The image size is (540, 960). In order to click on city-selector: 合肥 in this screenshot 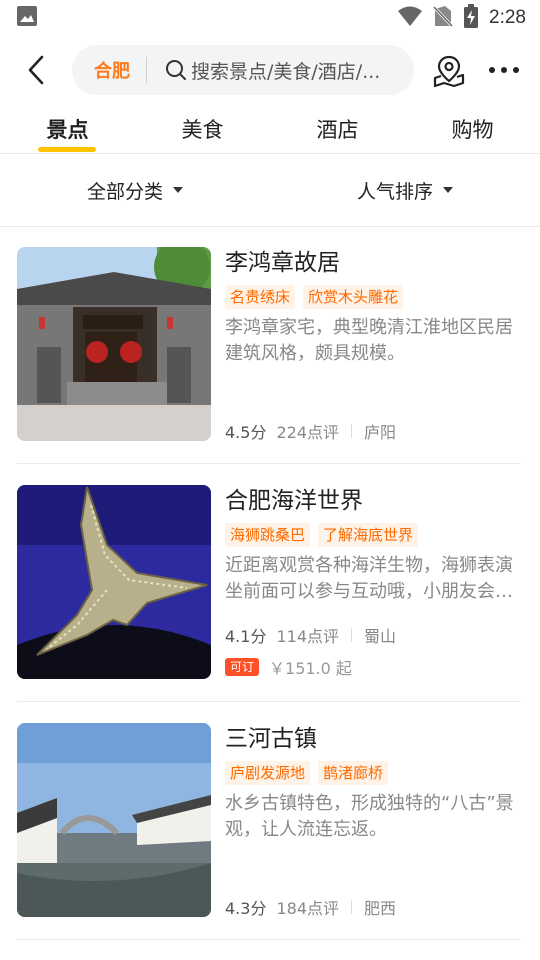, I will do `click(109, 70)`.